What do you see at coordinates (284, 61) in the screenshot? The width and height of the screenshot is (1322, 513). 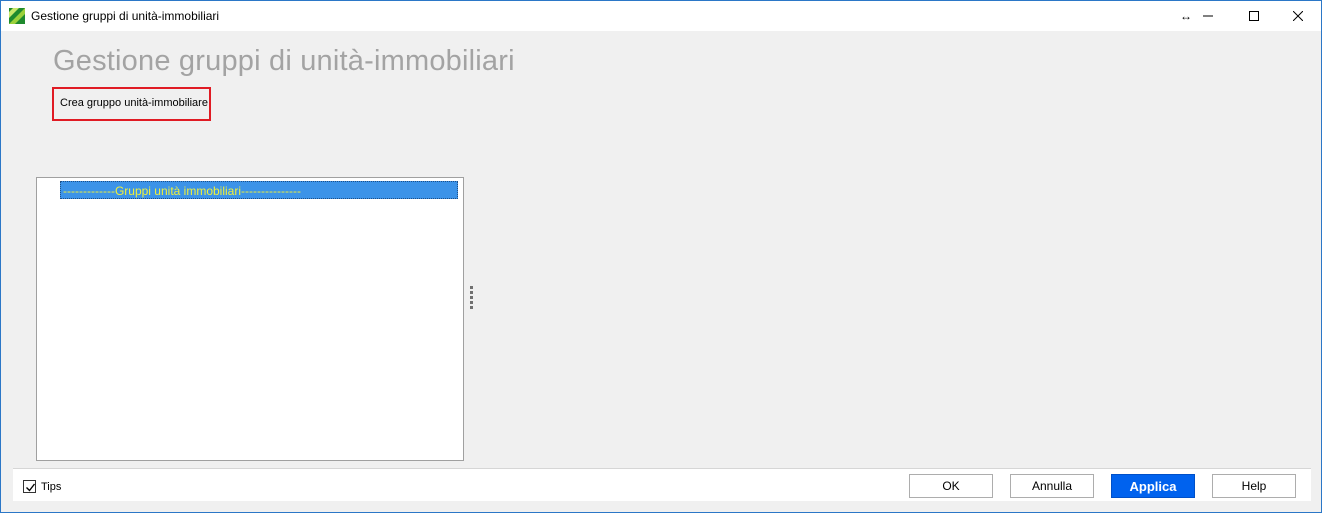 I see `page-title: Gestione gruppi di unità-immobiliari` at bounding box center [284, 61].